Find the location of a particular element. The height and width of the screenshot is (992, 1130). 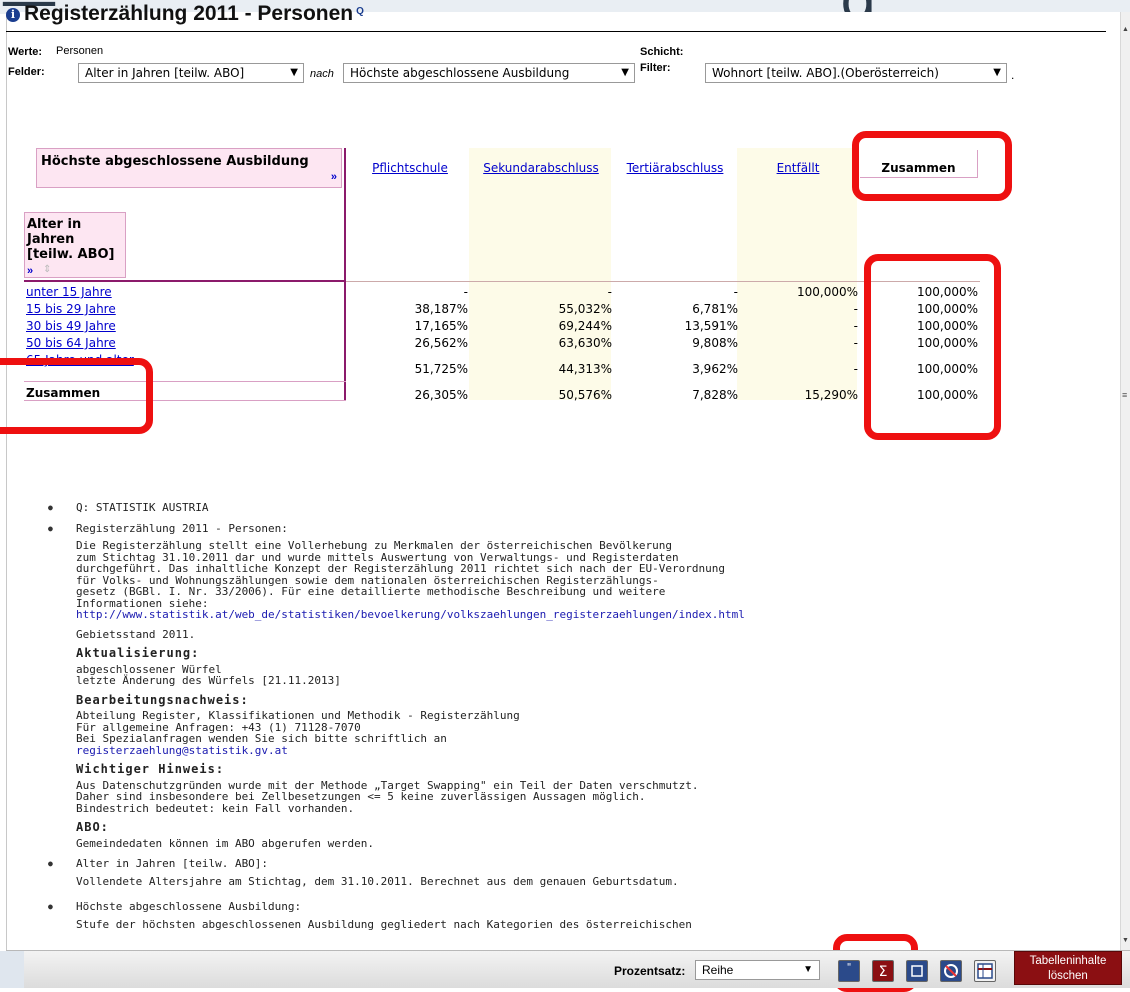

field1-select-value: Alter in Jahren [teilw. ABO] is located at coordinates (165, 73).